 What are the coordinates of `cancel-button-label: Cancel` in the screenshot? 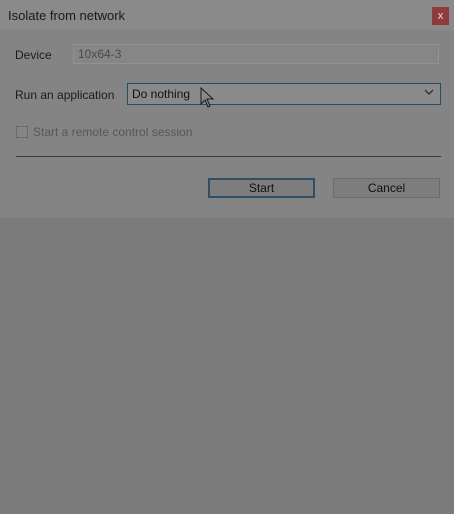 It's located at (386, 188).